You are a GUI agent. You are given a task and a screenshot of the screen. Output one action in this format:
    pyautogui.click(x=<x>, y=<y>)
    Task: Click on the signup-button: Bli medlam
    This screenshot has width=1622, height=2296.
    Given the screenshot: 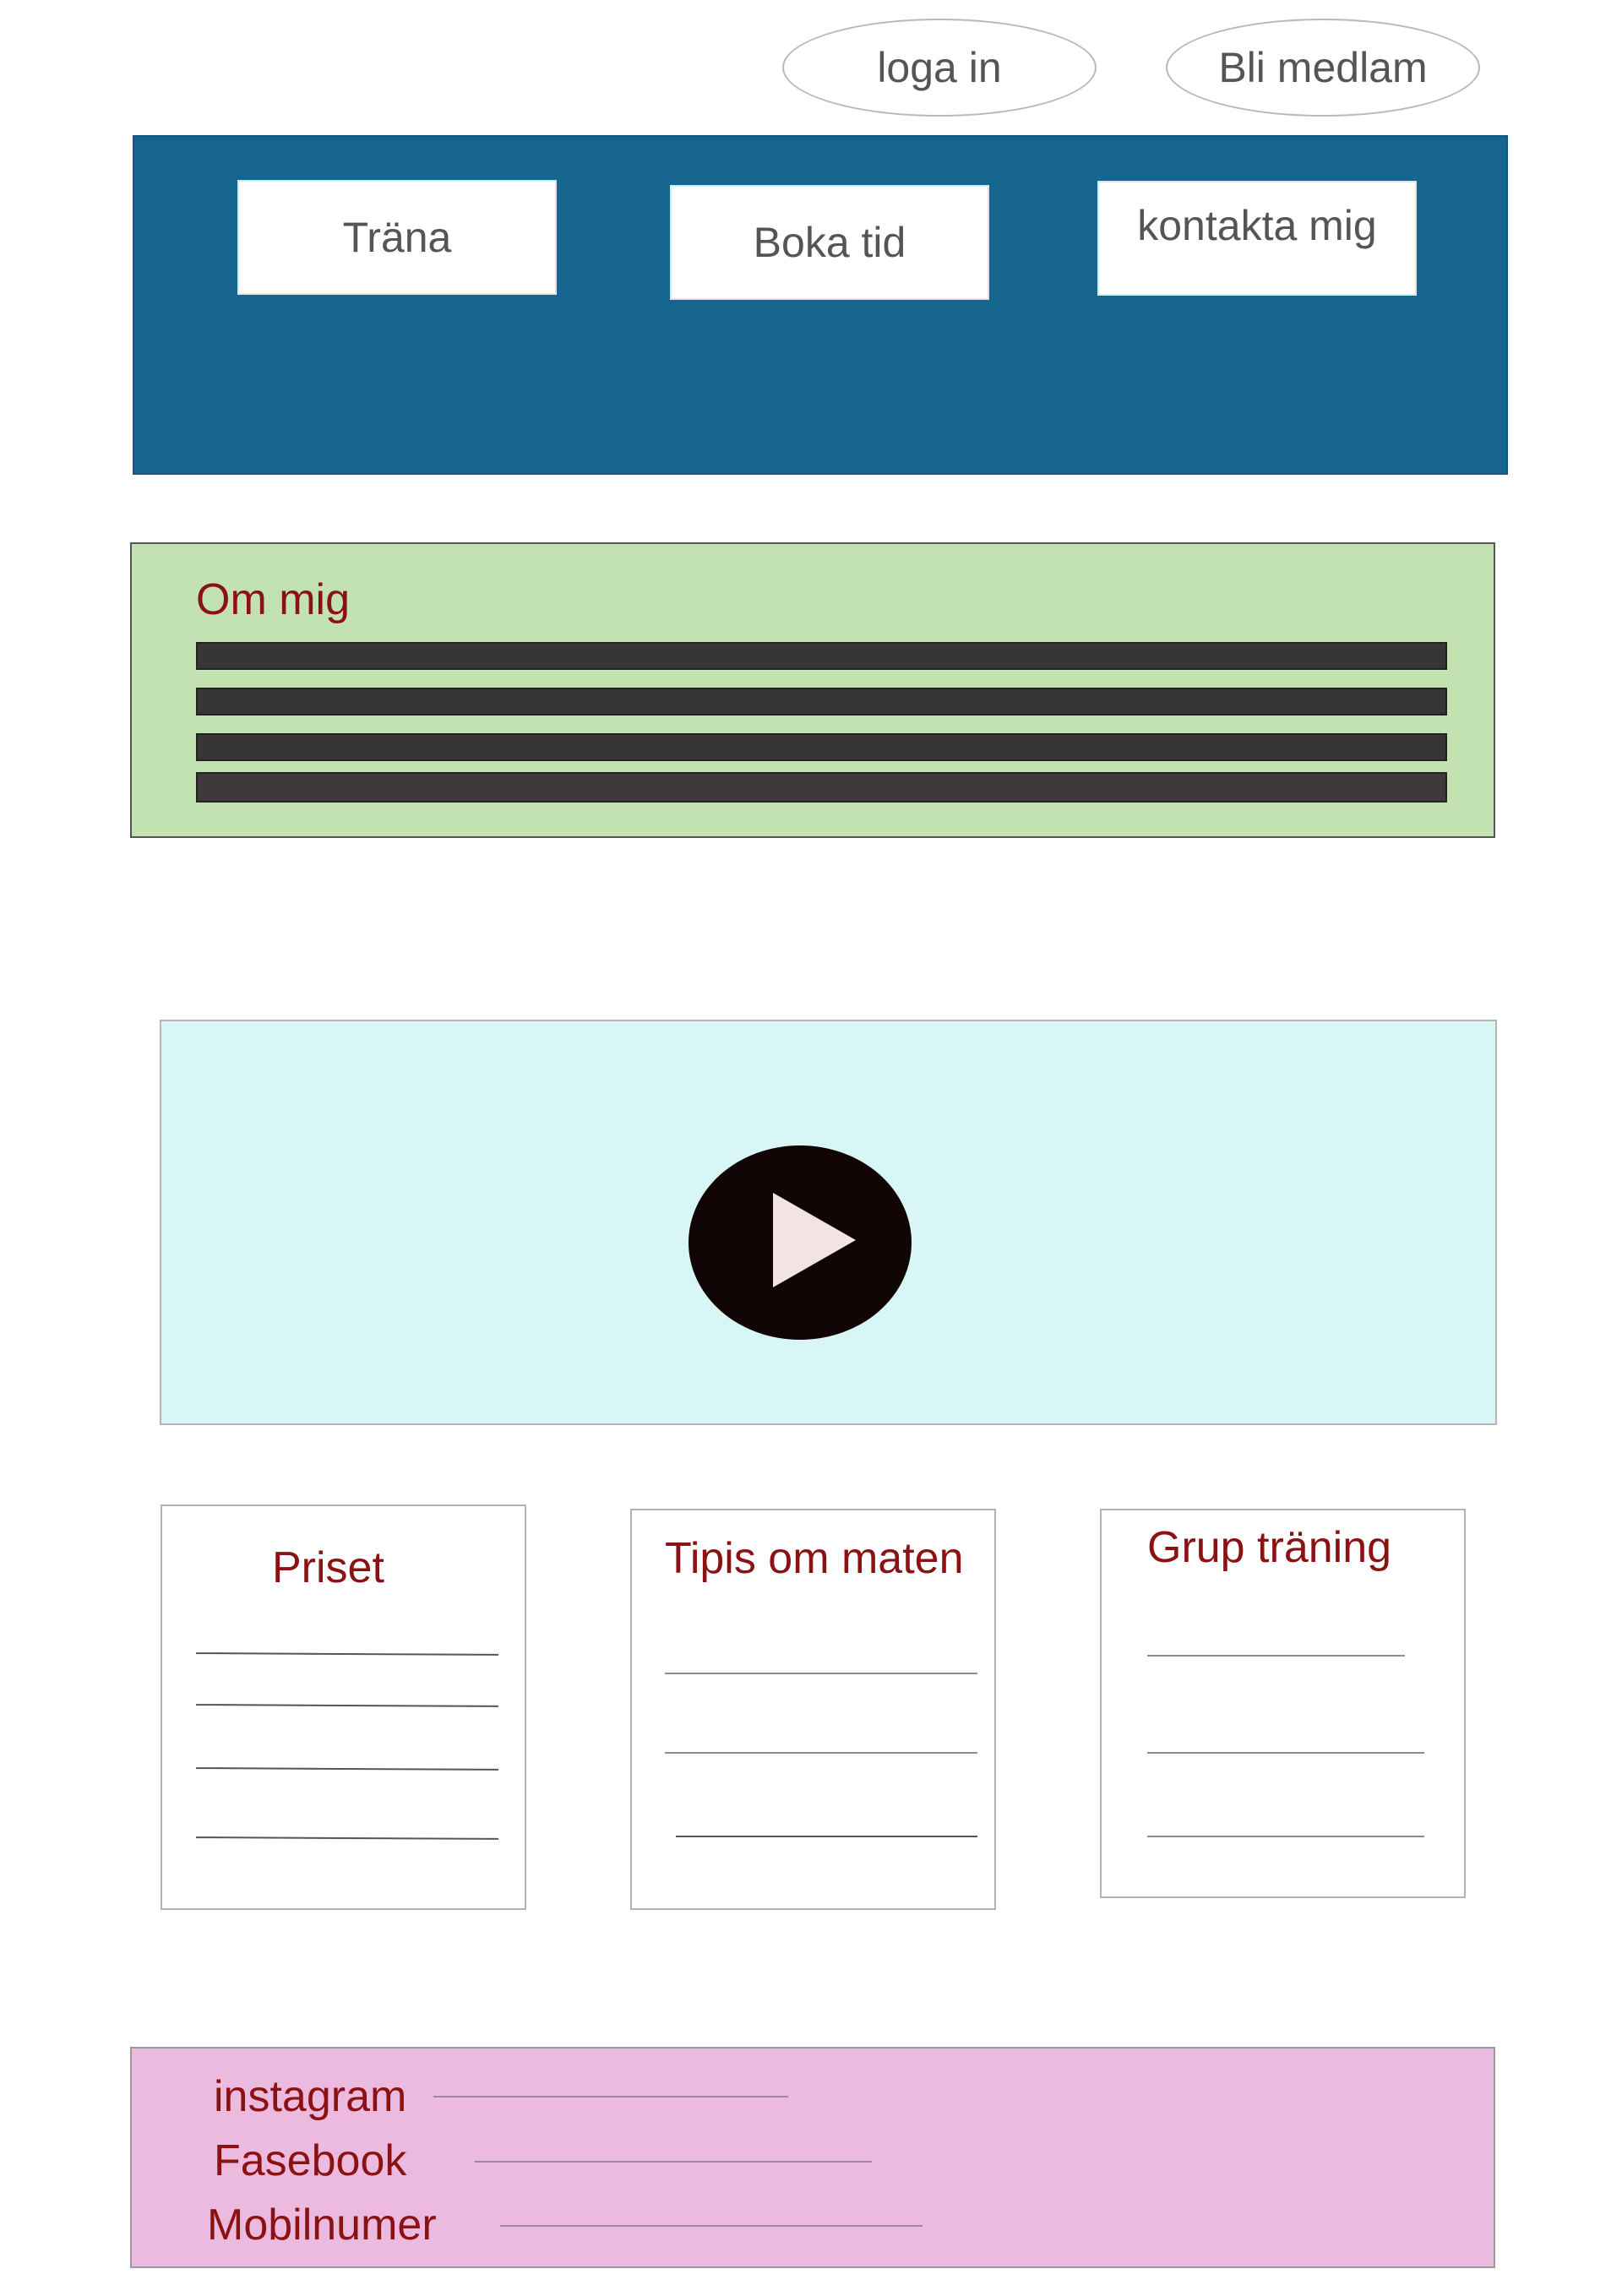 What is the action you would take?
    pyautogui.click(x=1323, y=68)
    